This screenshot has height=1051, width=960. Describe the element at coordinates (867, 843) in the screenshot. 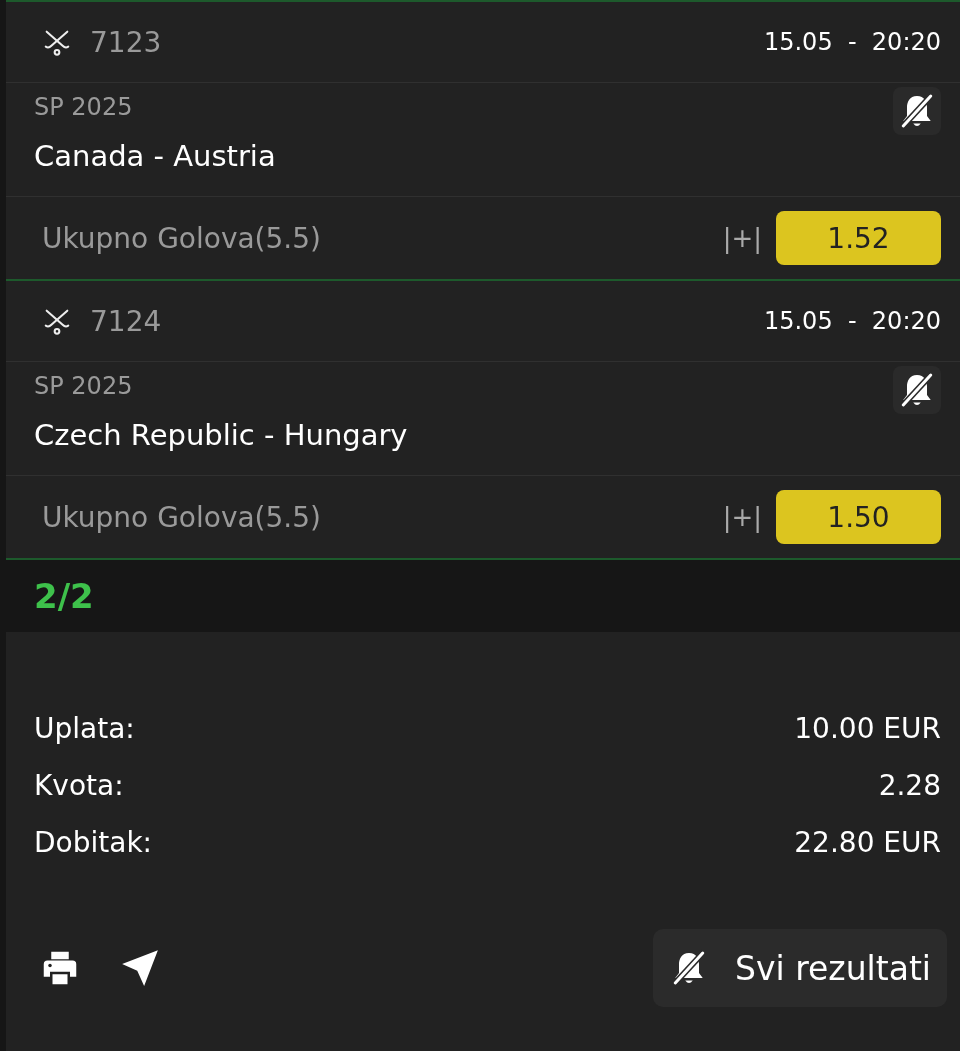

I see `summary-value: 22.80 EUR` at that location.